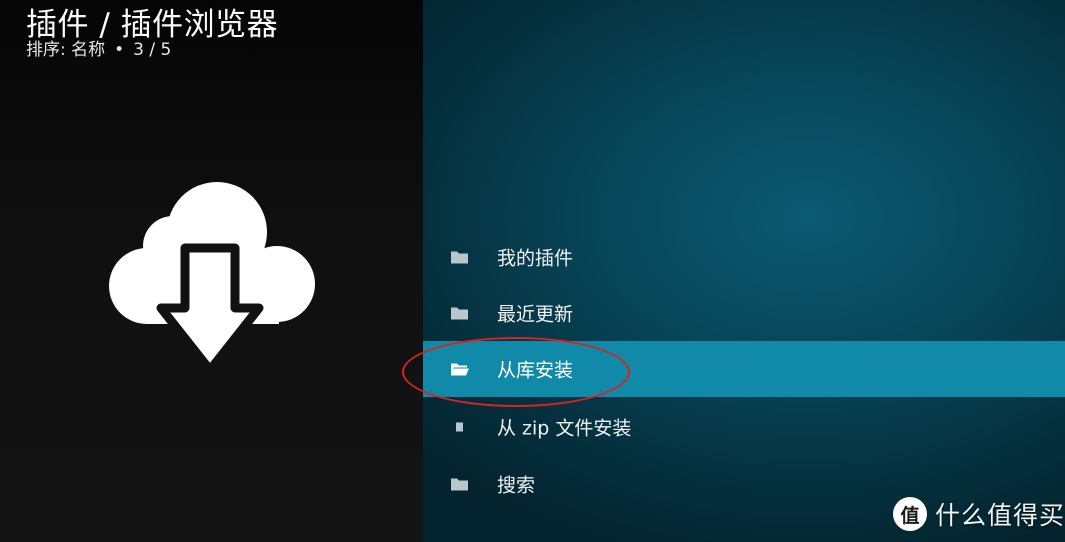  I want to click on smzdm-logo-icon: 值, so click(910, 514).